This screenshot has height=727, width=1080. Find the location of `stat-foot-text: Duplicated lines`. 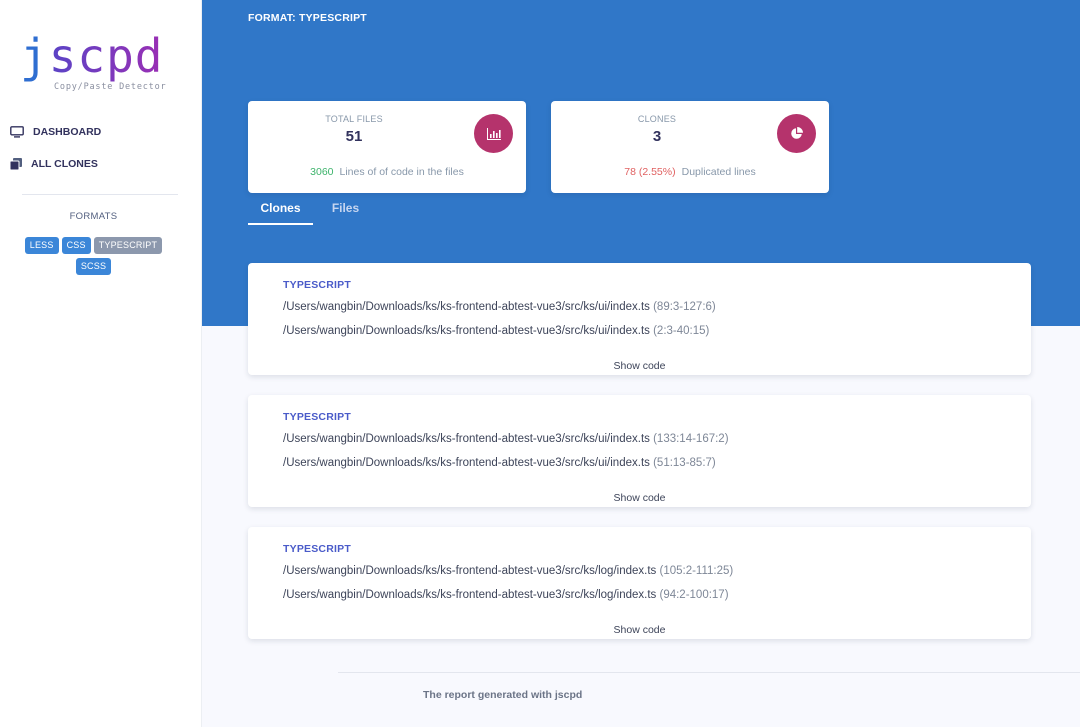

stat-foot-text: Duplicated lines is located at coordinates (718, 172).